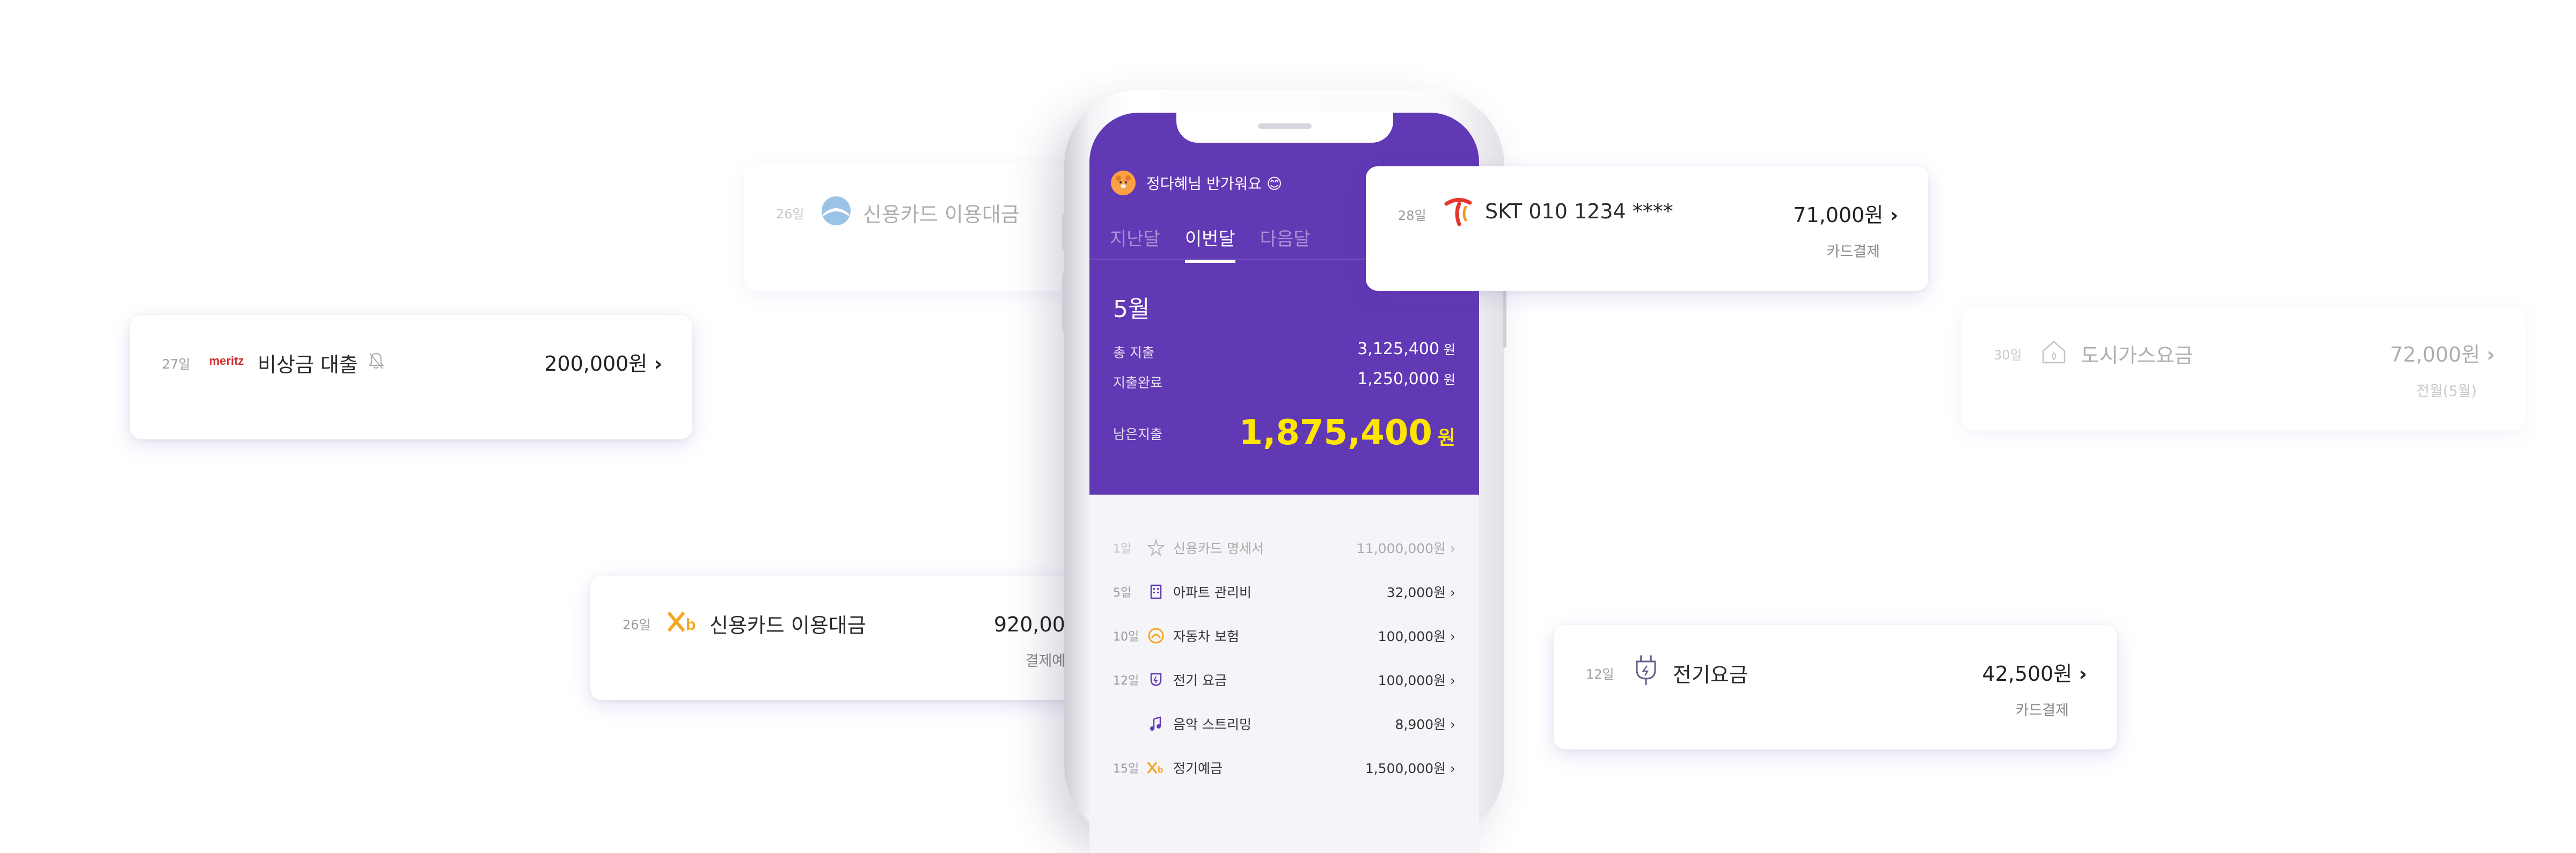 The image size is (2576, 853). Describe the element at coordinates (1156, 591) in the screenshot. I see `building-icon` at that location.